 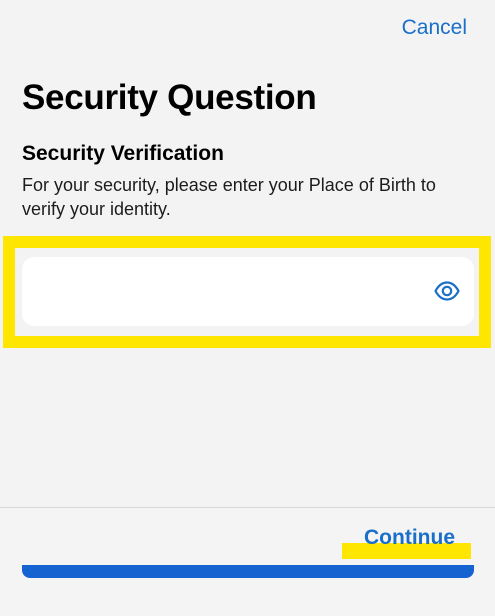 I want to click on section-subtitle: Security Verification, so click(x=123, y=153).